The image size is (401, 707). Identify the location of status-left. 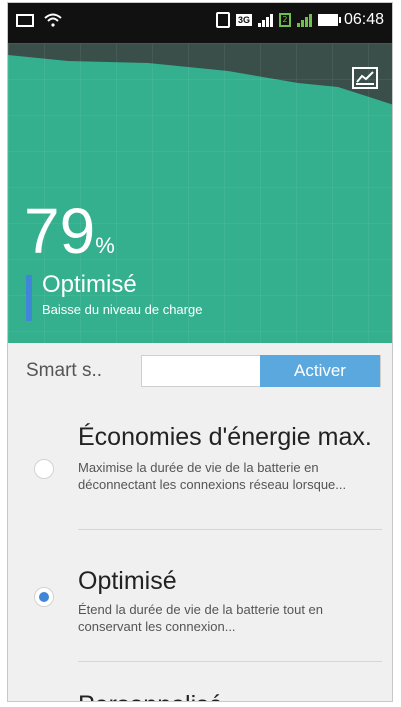
(39, 20).